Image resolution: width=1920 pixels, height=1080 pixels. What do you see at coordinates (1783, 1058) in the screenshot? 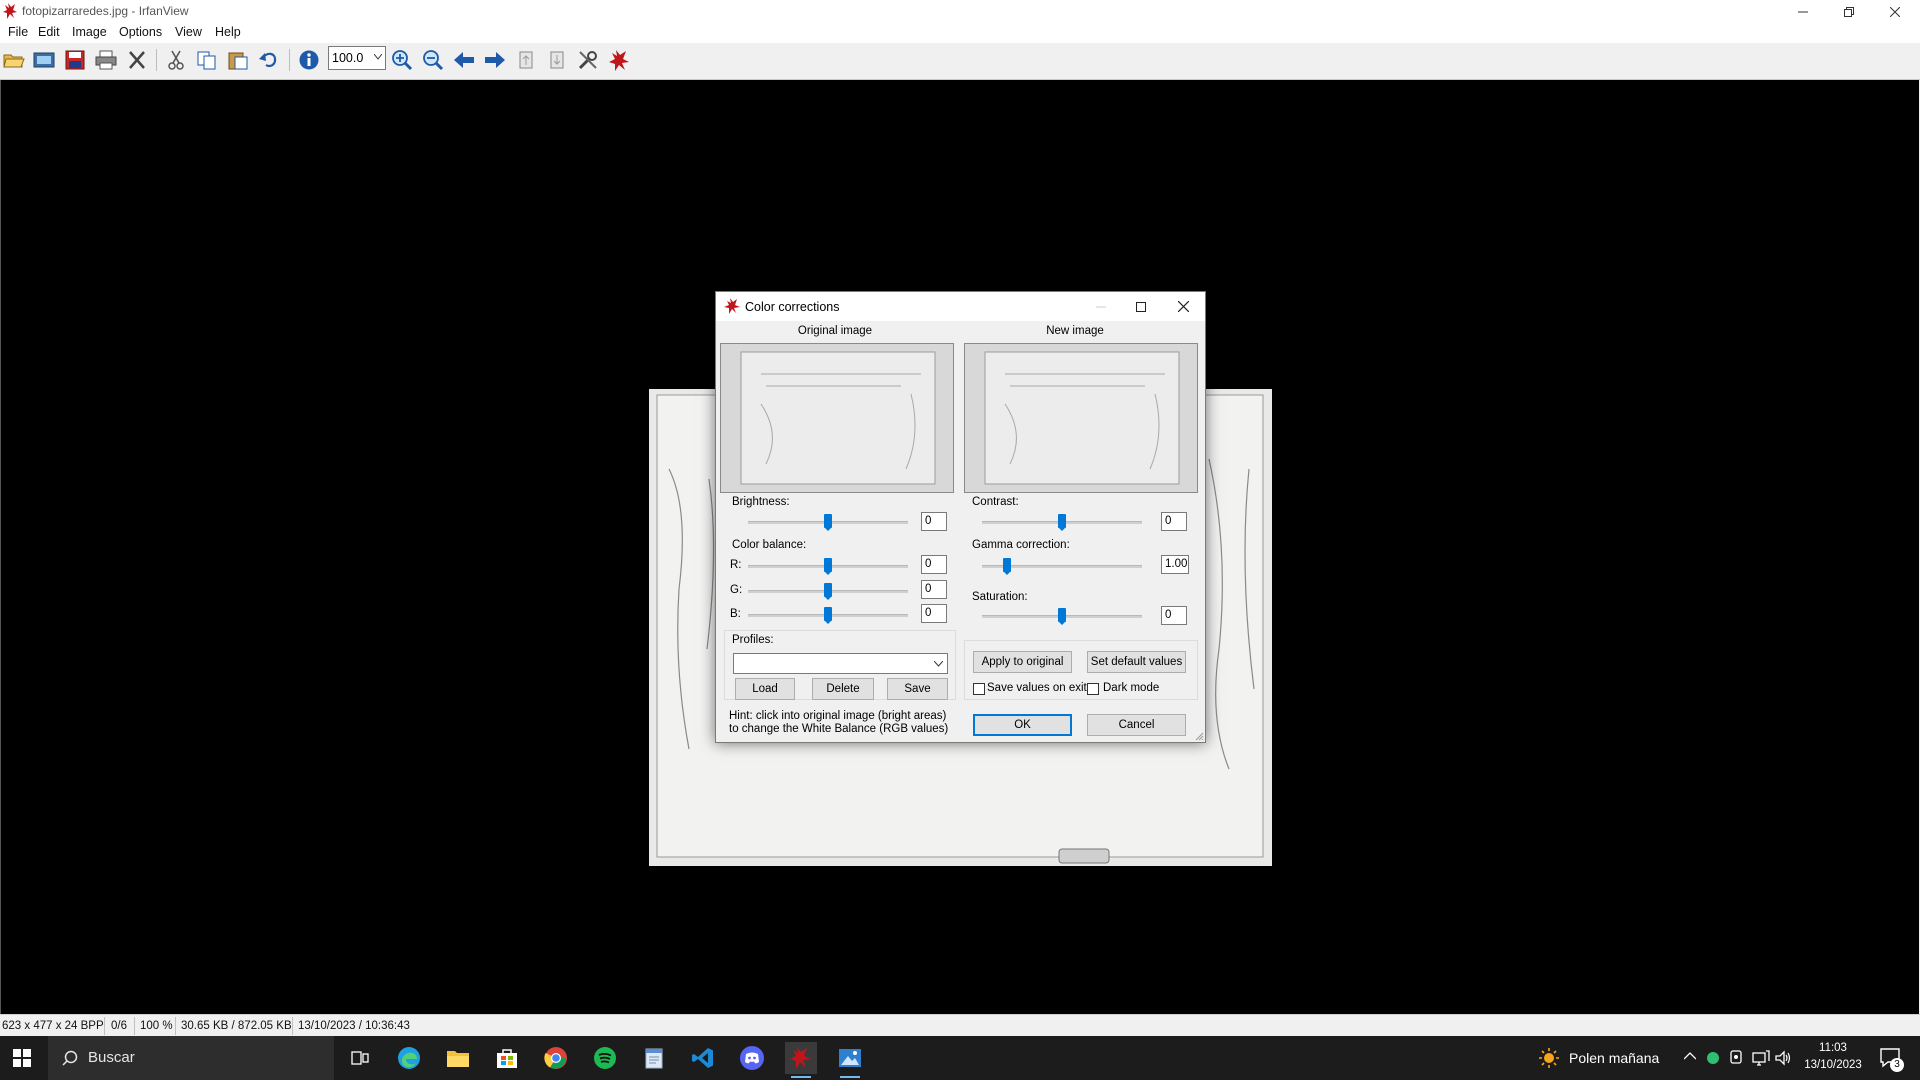
I see `volume-icon` at bounding box center [1783, 1058].